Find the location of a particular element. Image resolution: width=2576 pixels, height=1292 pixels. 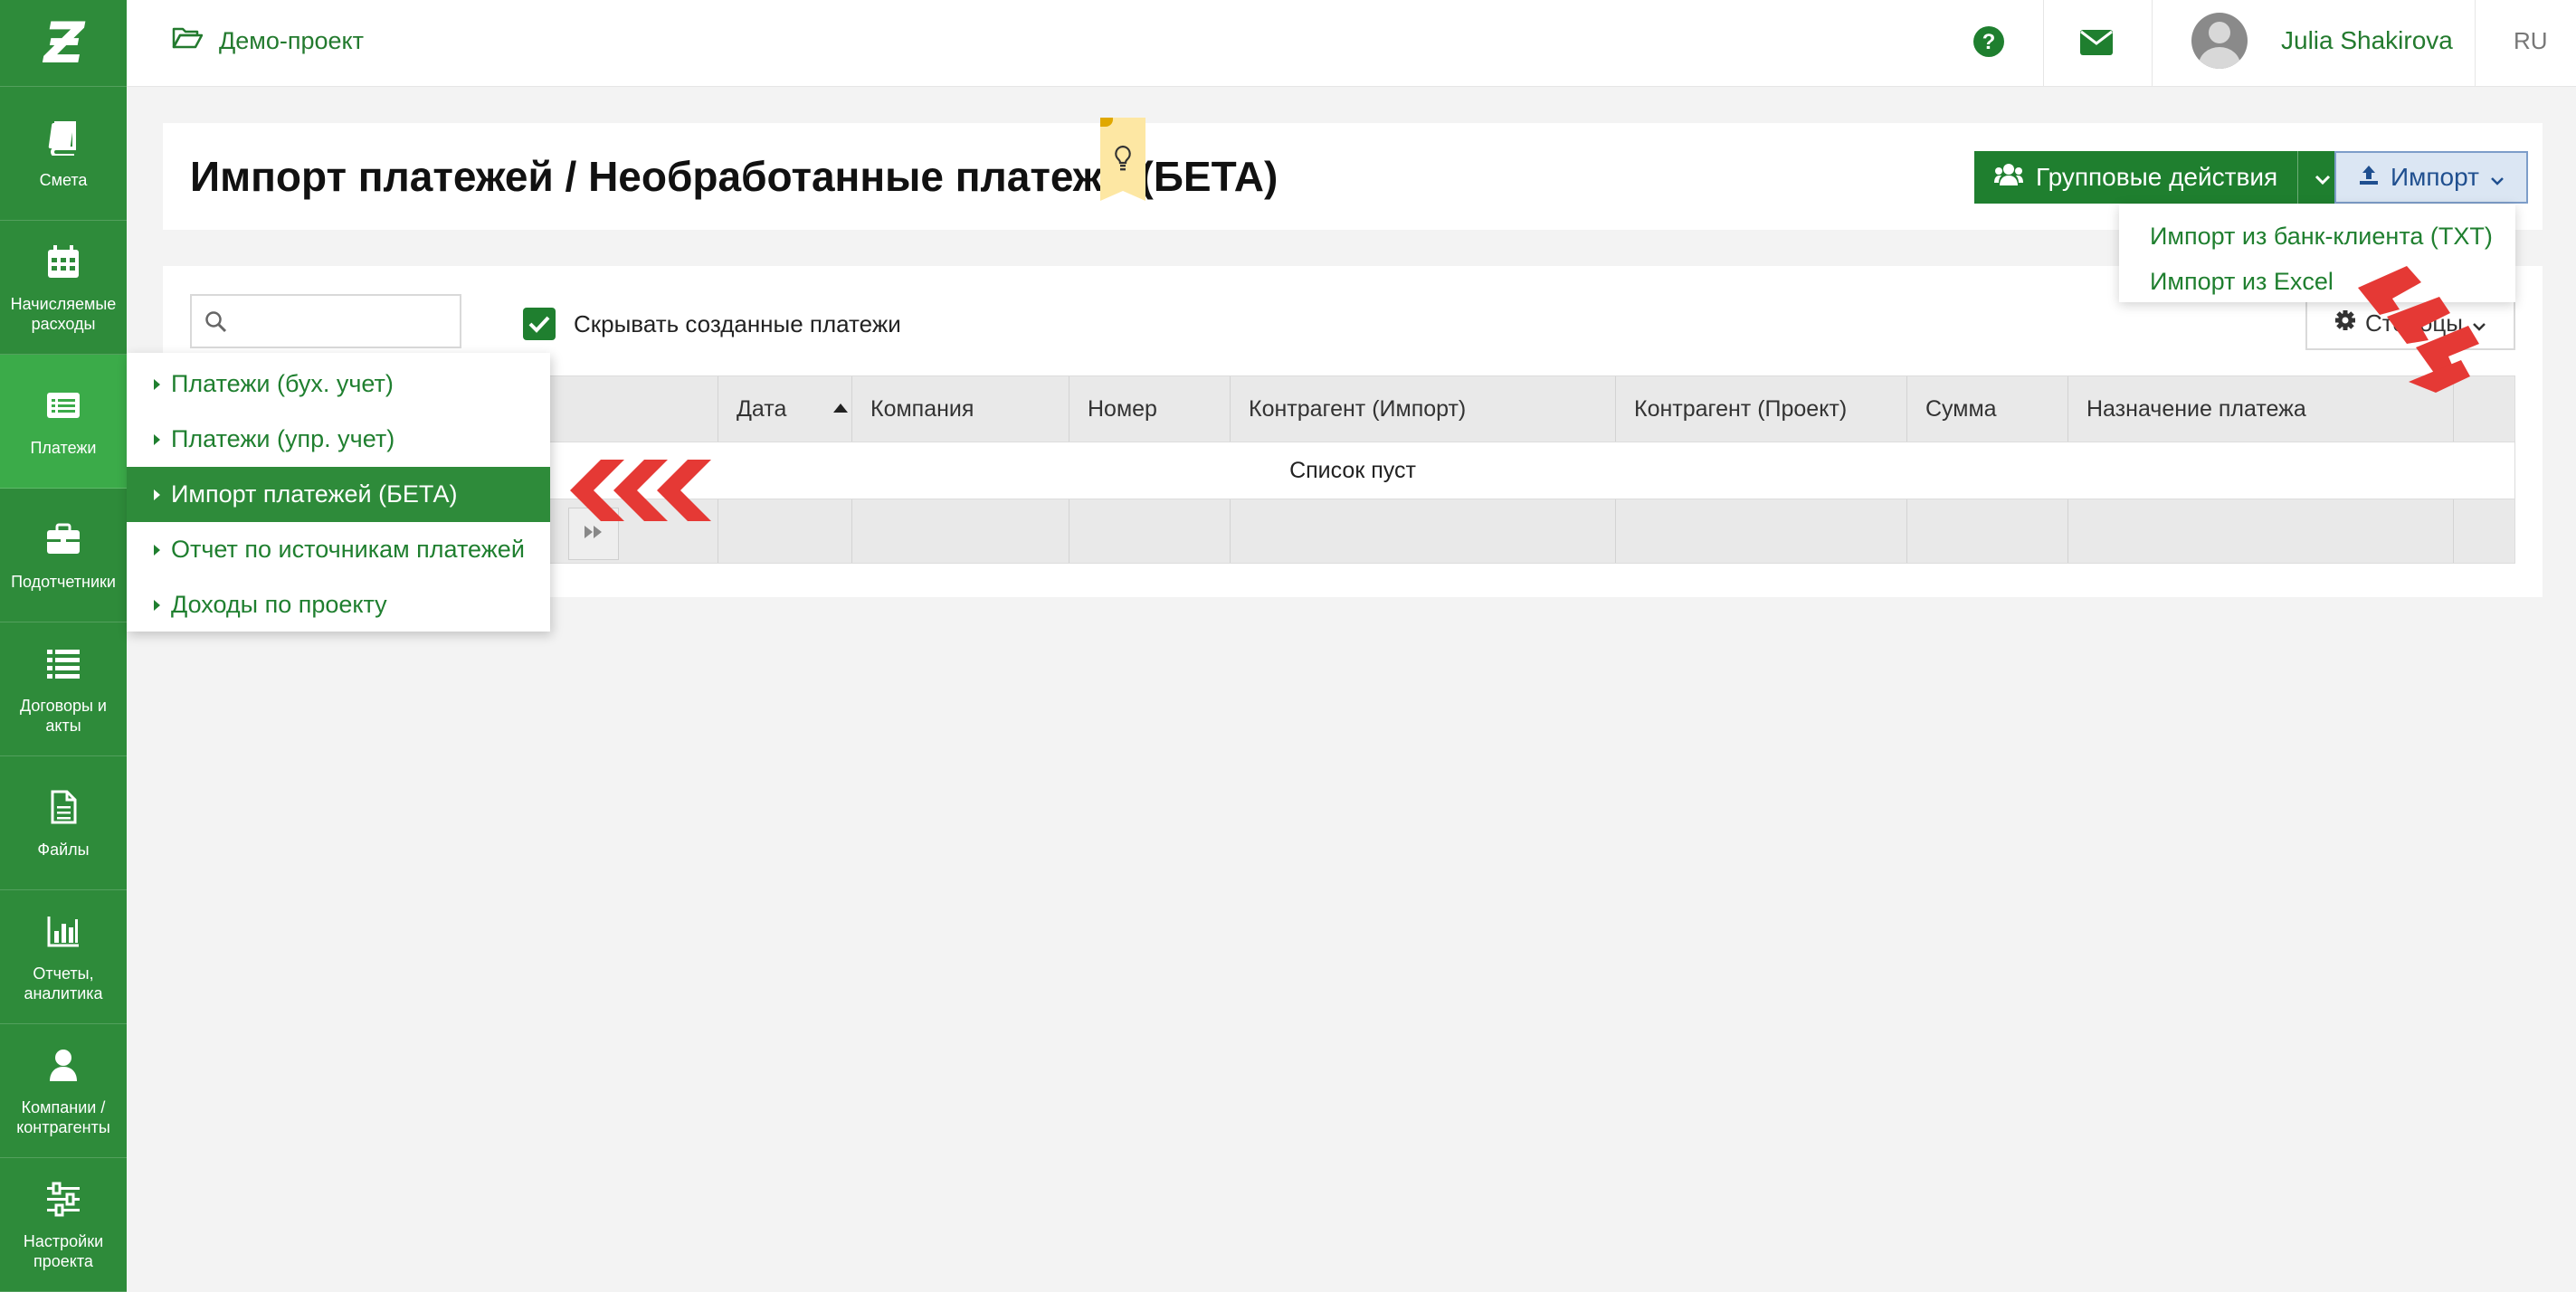

sidebar-item-label: Договоры и акты is located at coordinates (63, 716).